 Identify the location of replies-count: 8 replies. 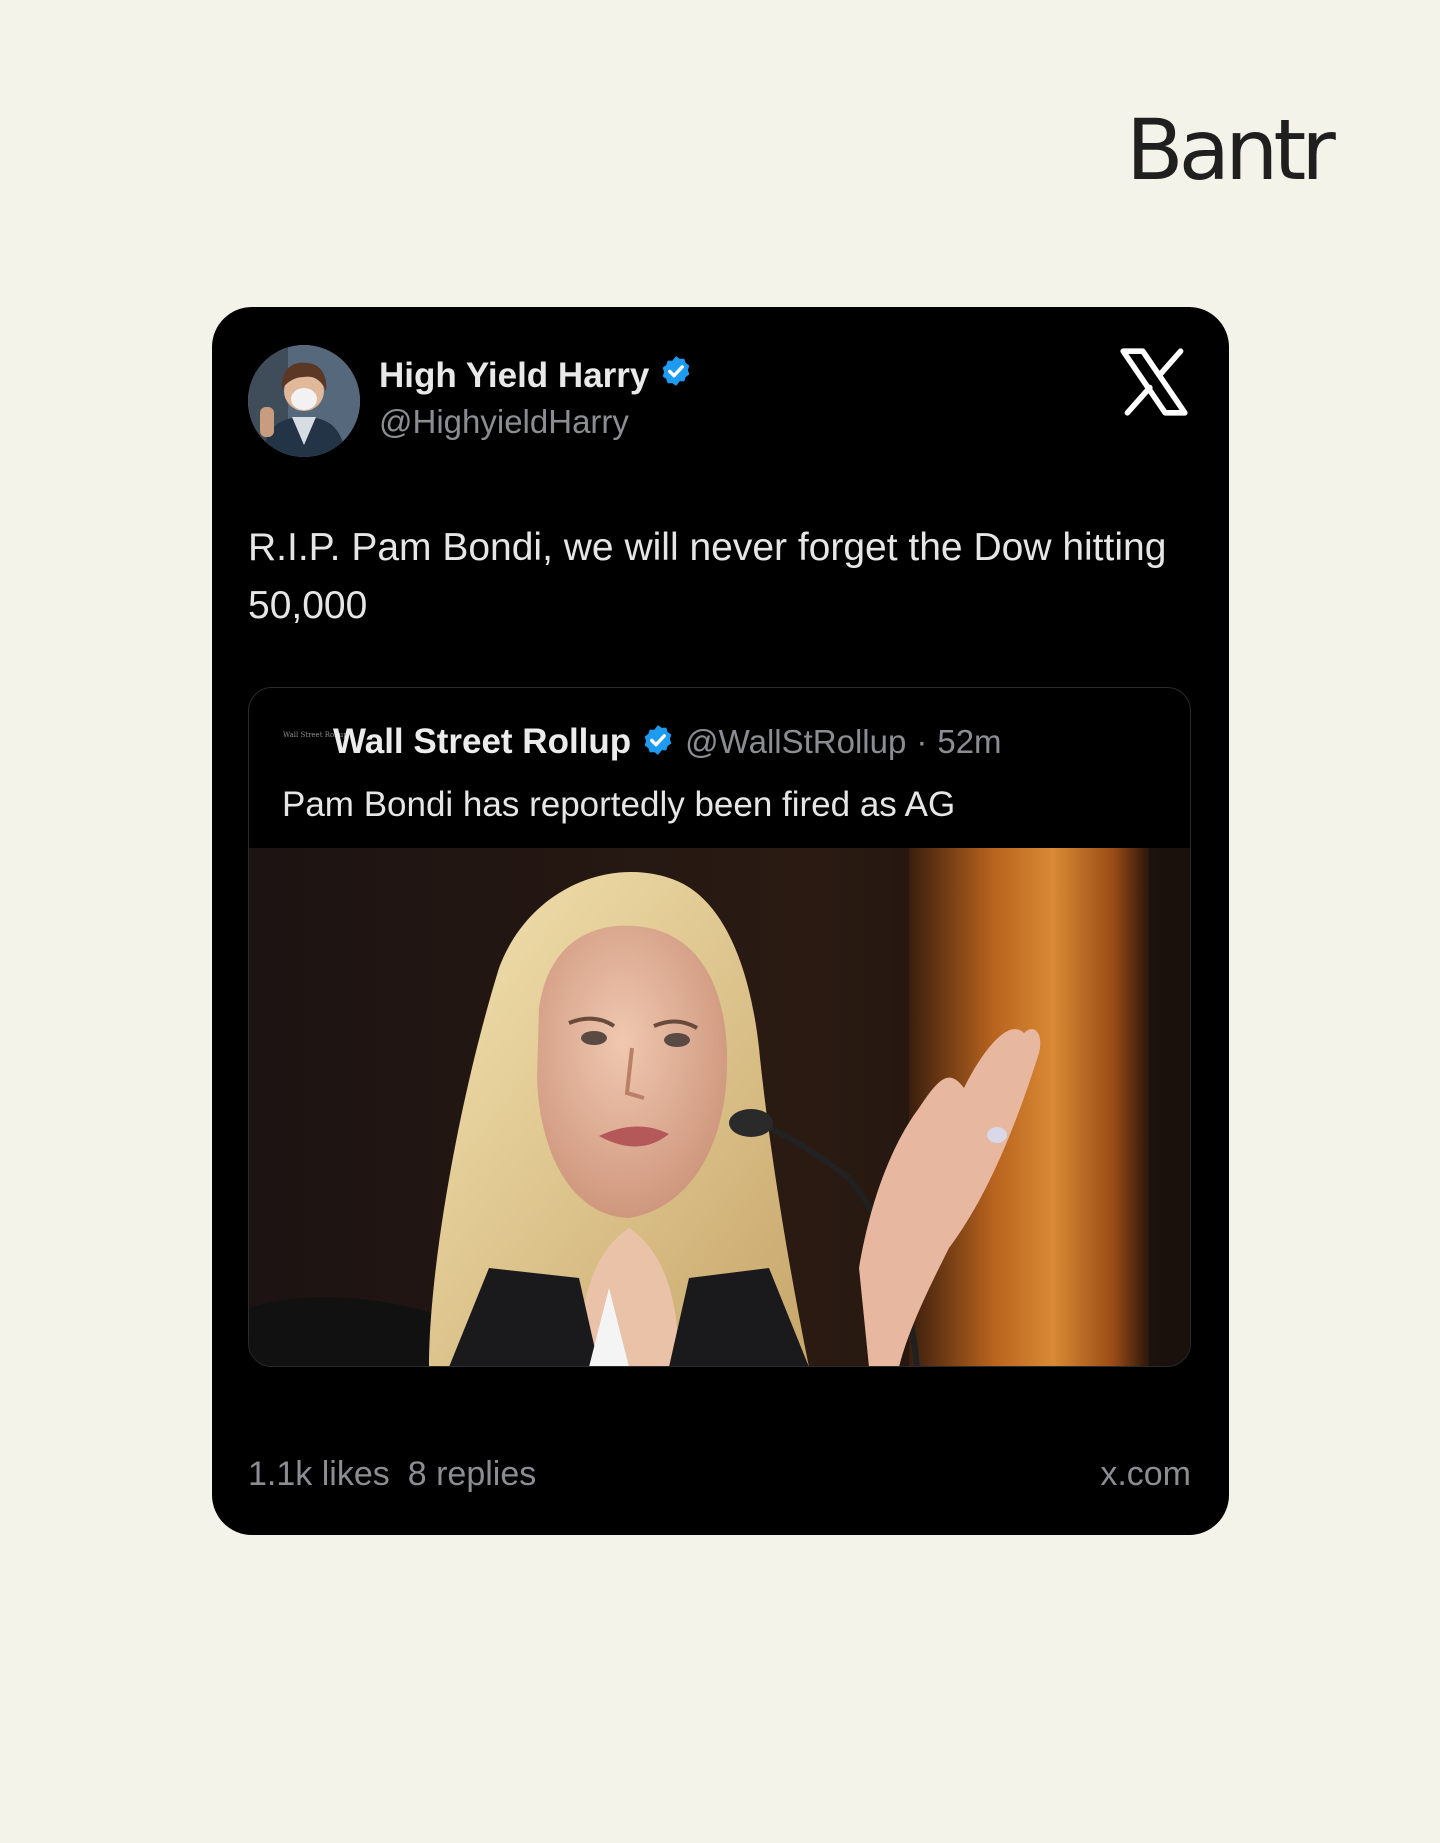
(472, 1474).